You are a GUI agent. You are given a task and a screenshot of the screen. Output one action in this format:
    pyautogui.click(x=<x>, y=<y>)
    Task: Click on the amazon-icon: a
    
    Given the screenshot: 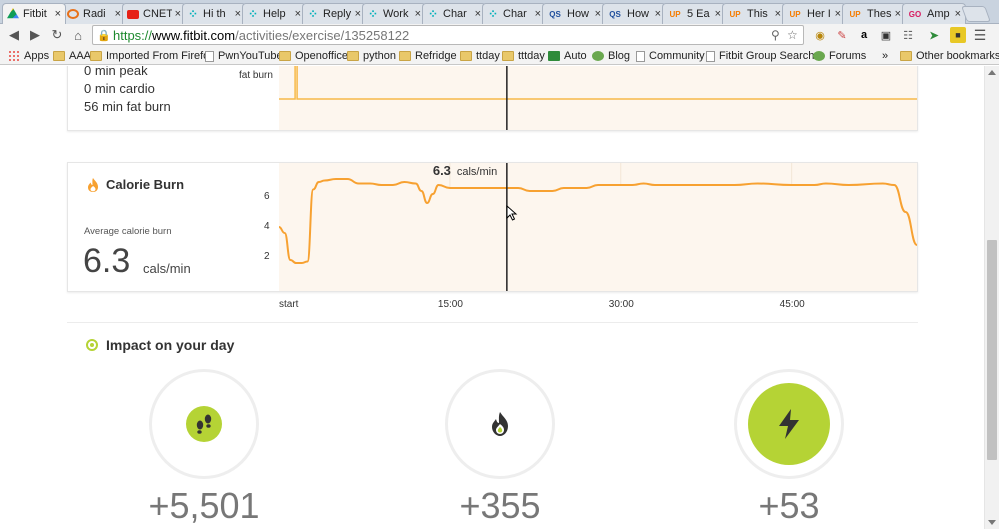 What is the action you would take?
    pyautogui.click(x=864, y=35)
    